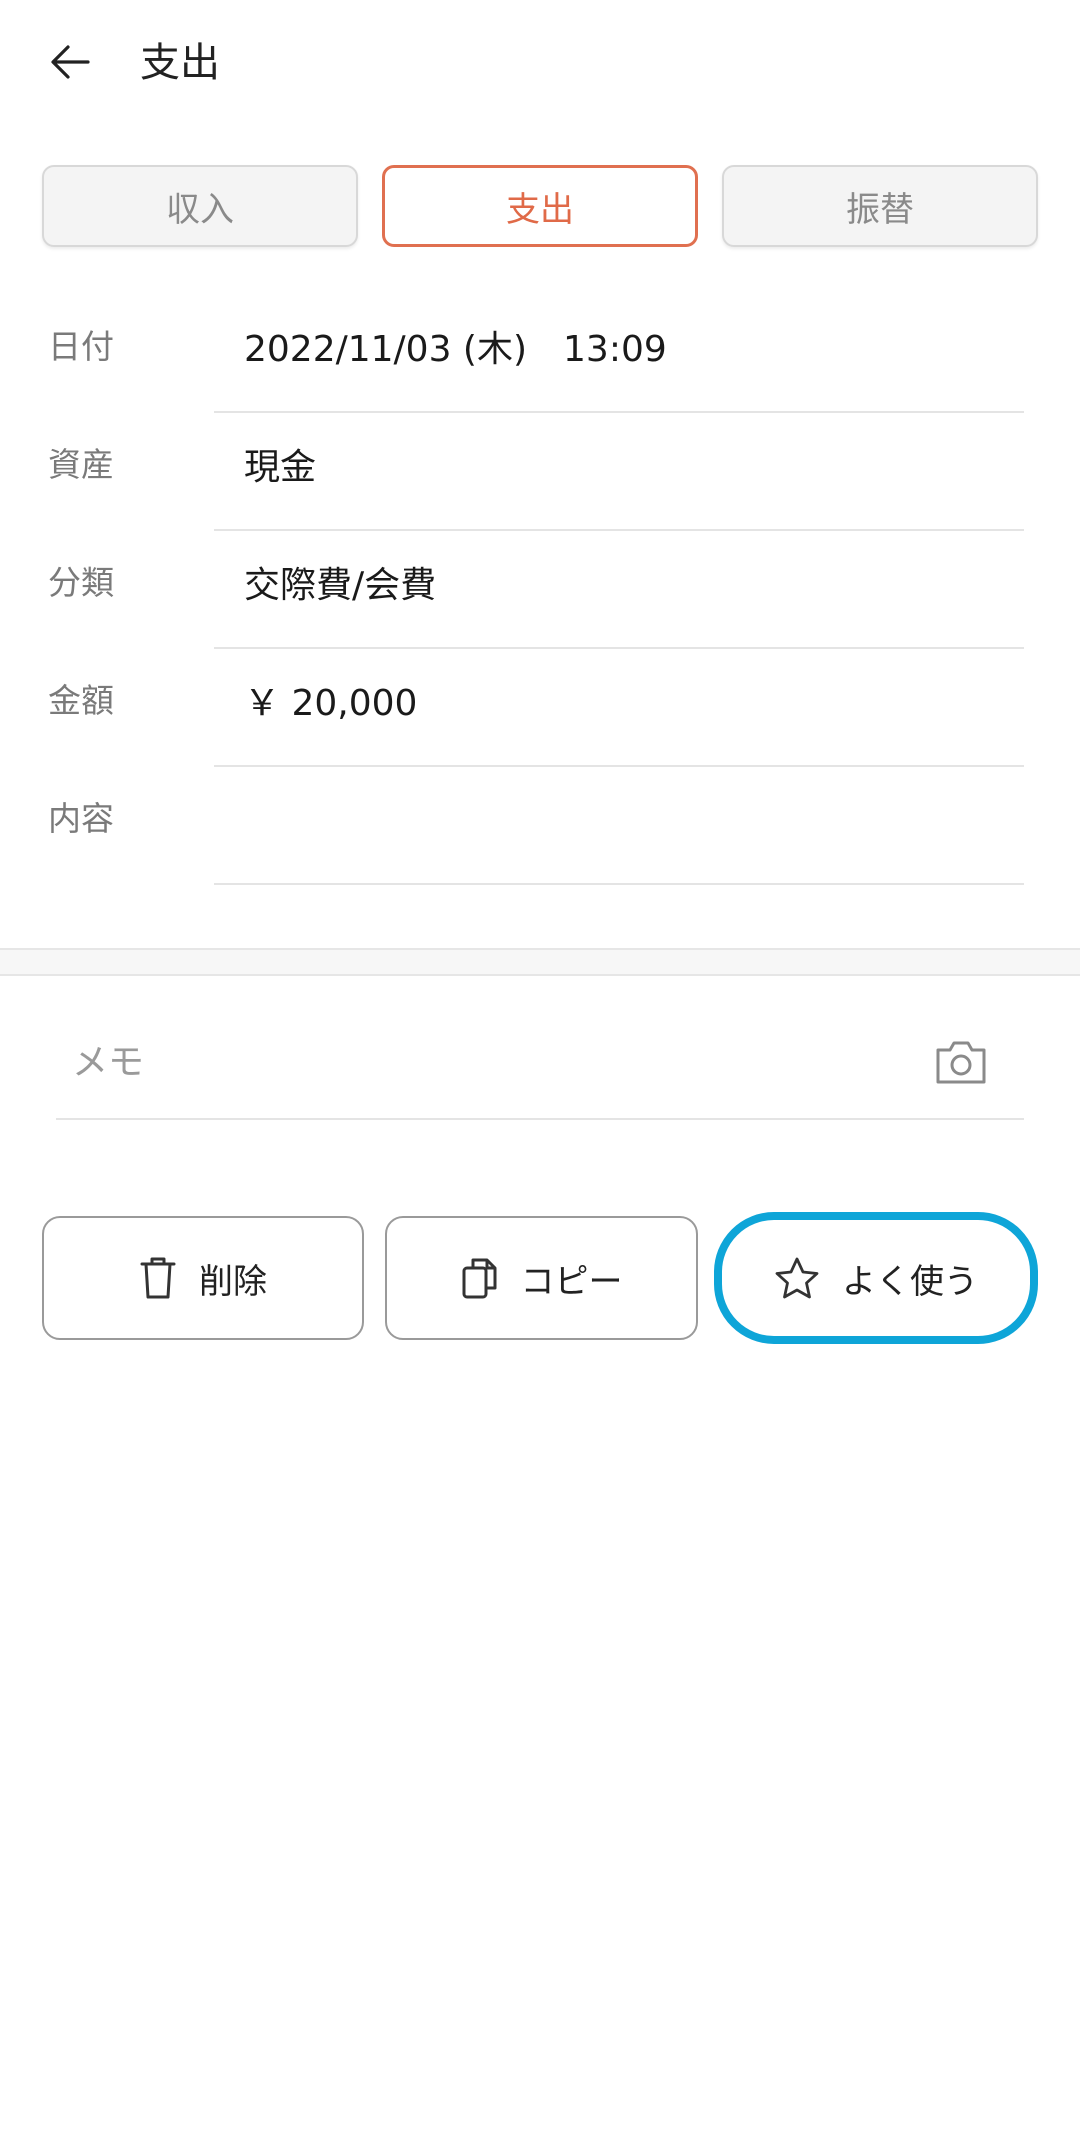 The image size is (1080, 2138). What do you see at coordinates (81, 818) in the screenshot?
I see `content-label: 内容` at bounding box center [81, 818].